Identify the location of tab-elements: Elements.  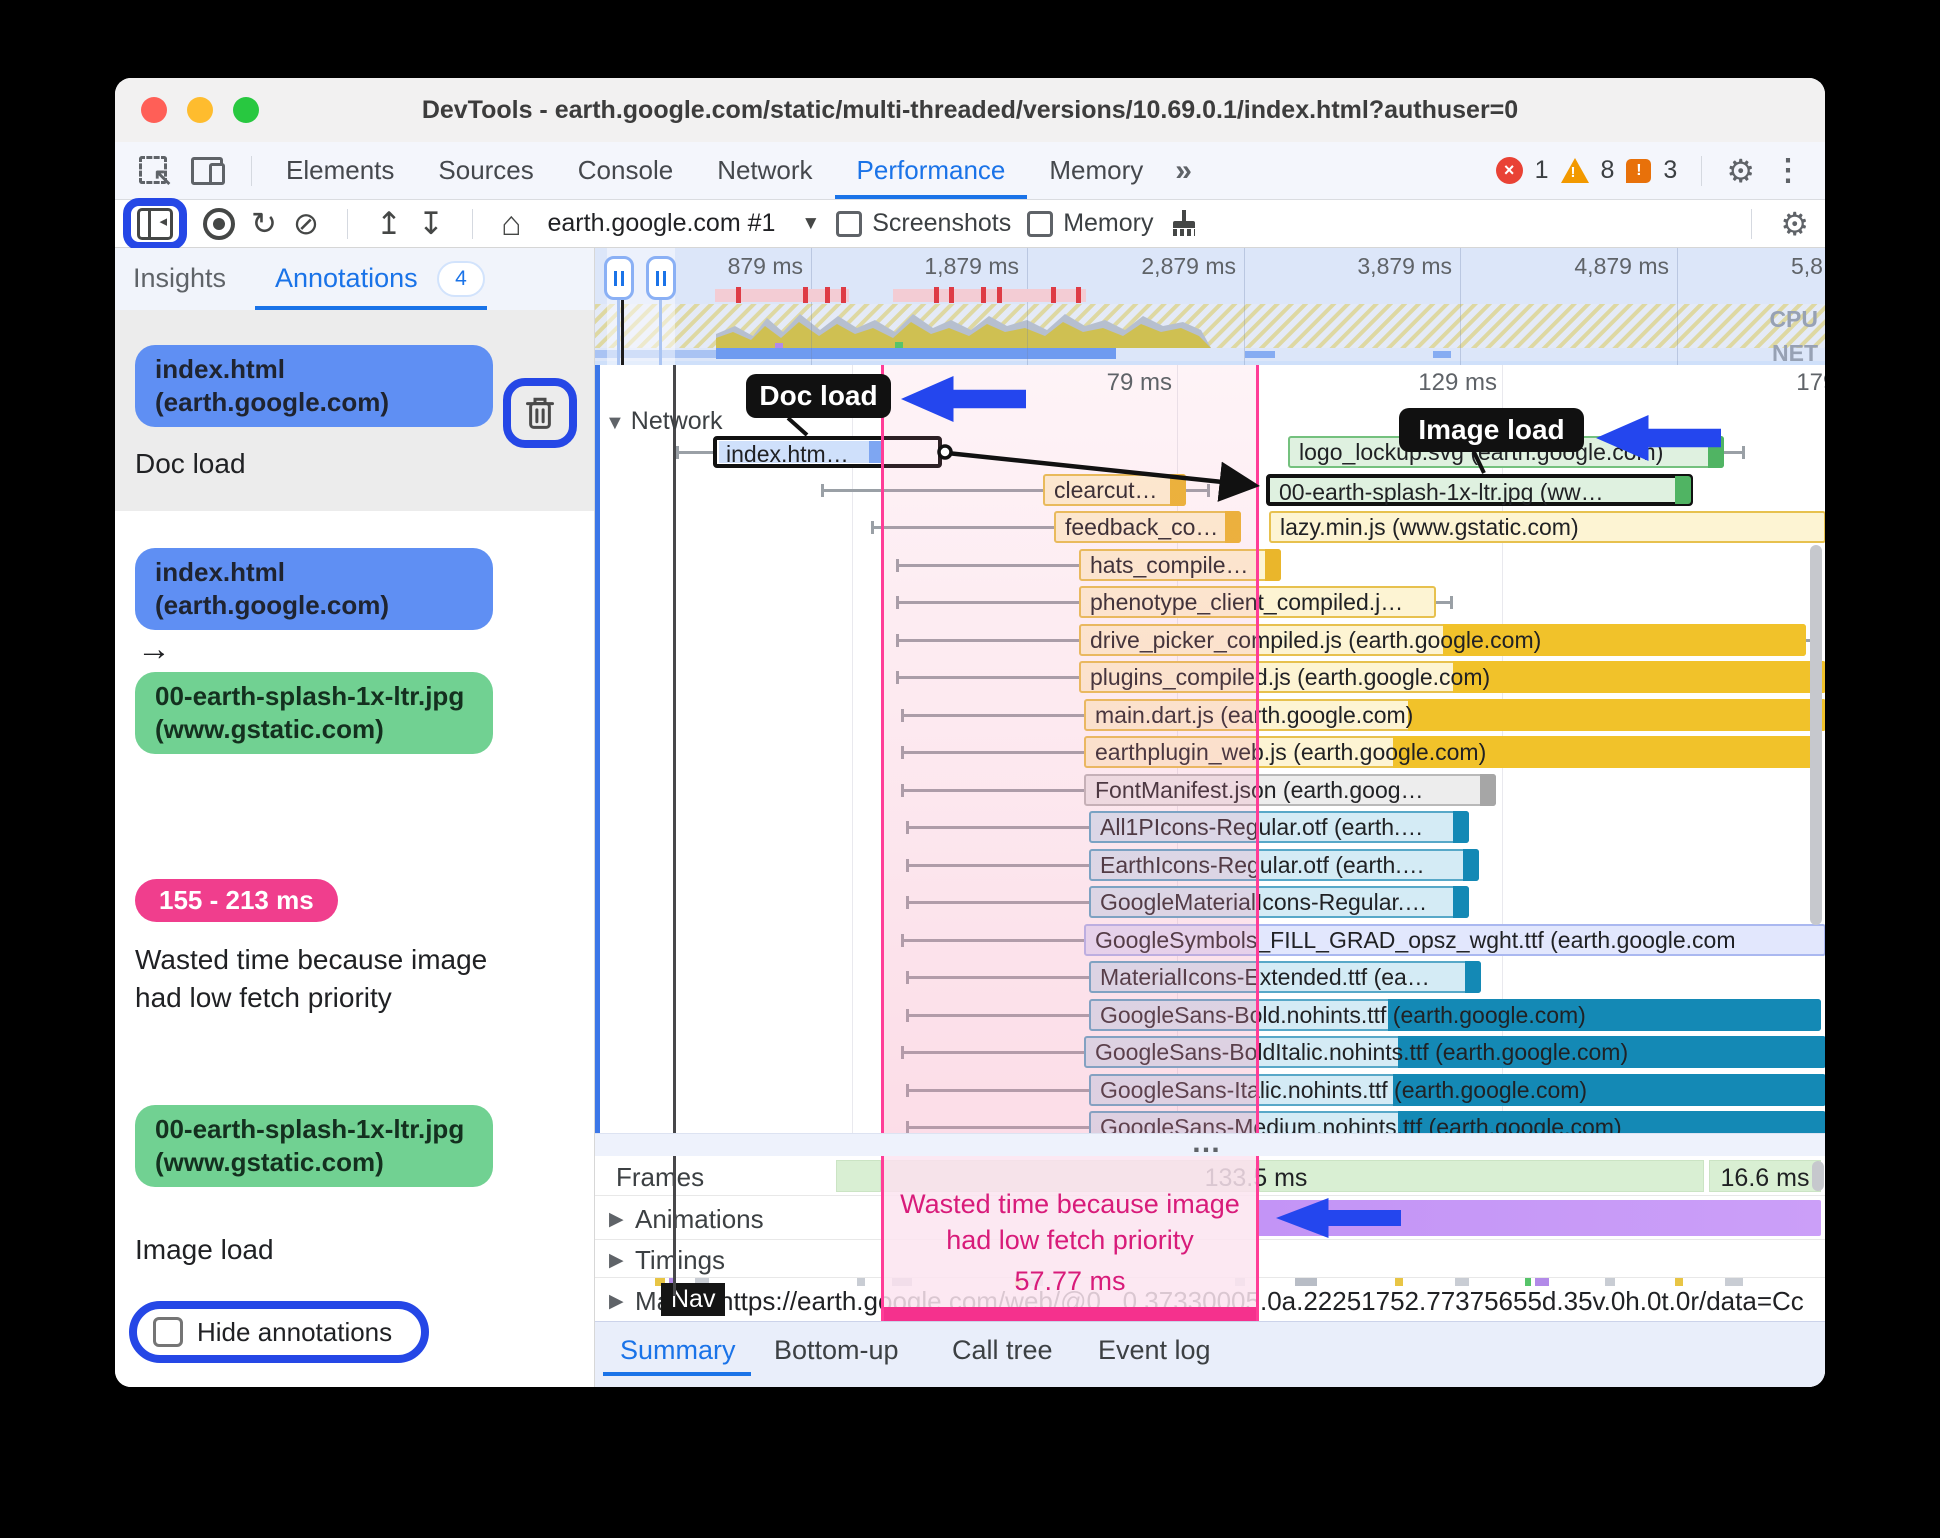
(340, 170).